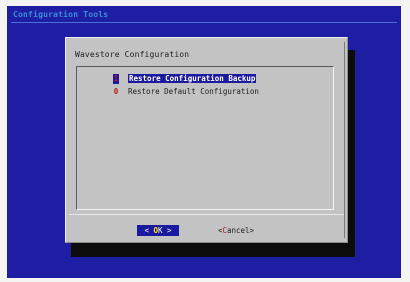 This screenshot has width=410, height=282. What do you see at coordinates (206, 214) in the screenshot?
I see `button-row-divider` at bounding box center [206, 214].